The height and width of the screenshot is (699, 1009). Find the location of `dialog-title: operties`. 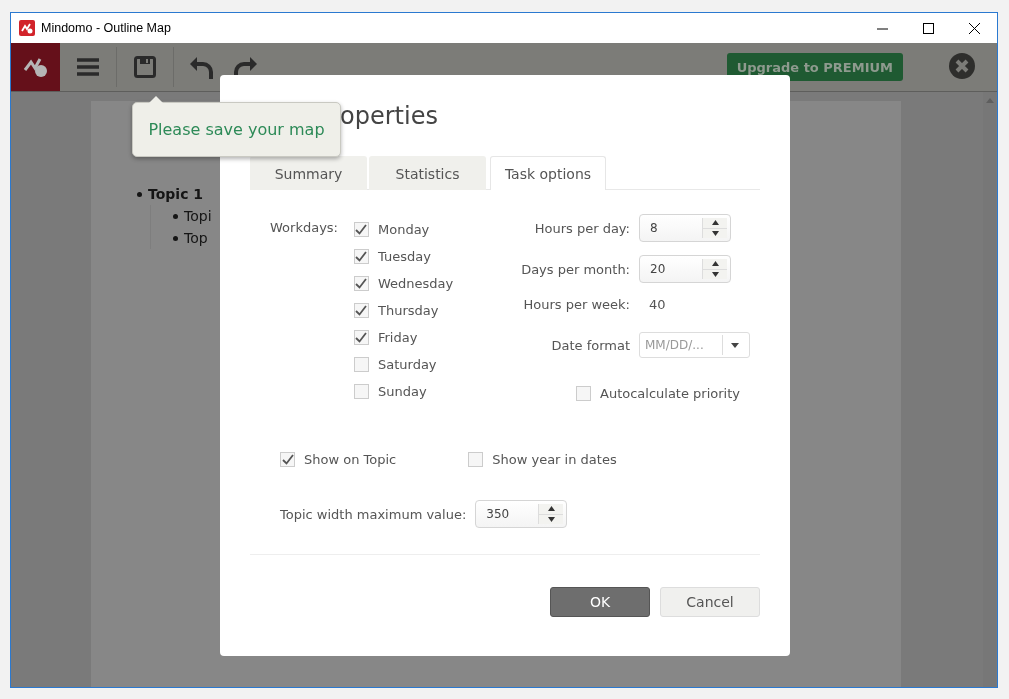

dialog-title: operties is located at coordinates (389, 116).